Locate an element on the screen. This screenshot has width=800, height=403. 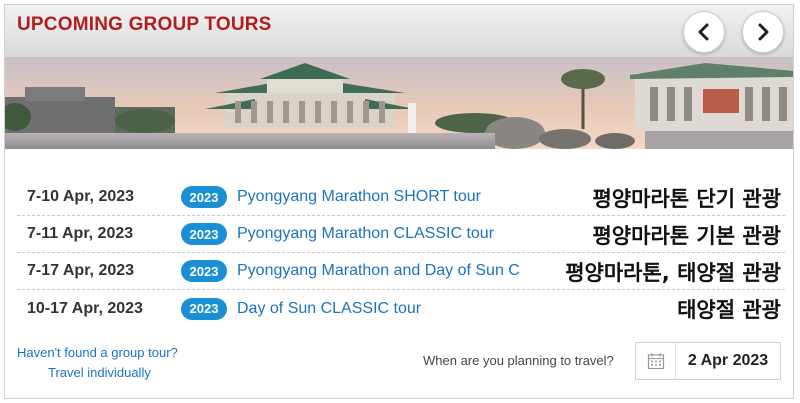
korean-label: 평양마라톤 단기 관광 is located at coordinates (686, 198).